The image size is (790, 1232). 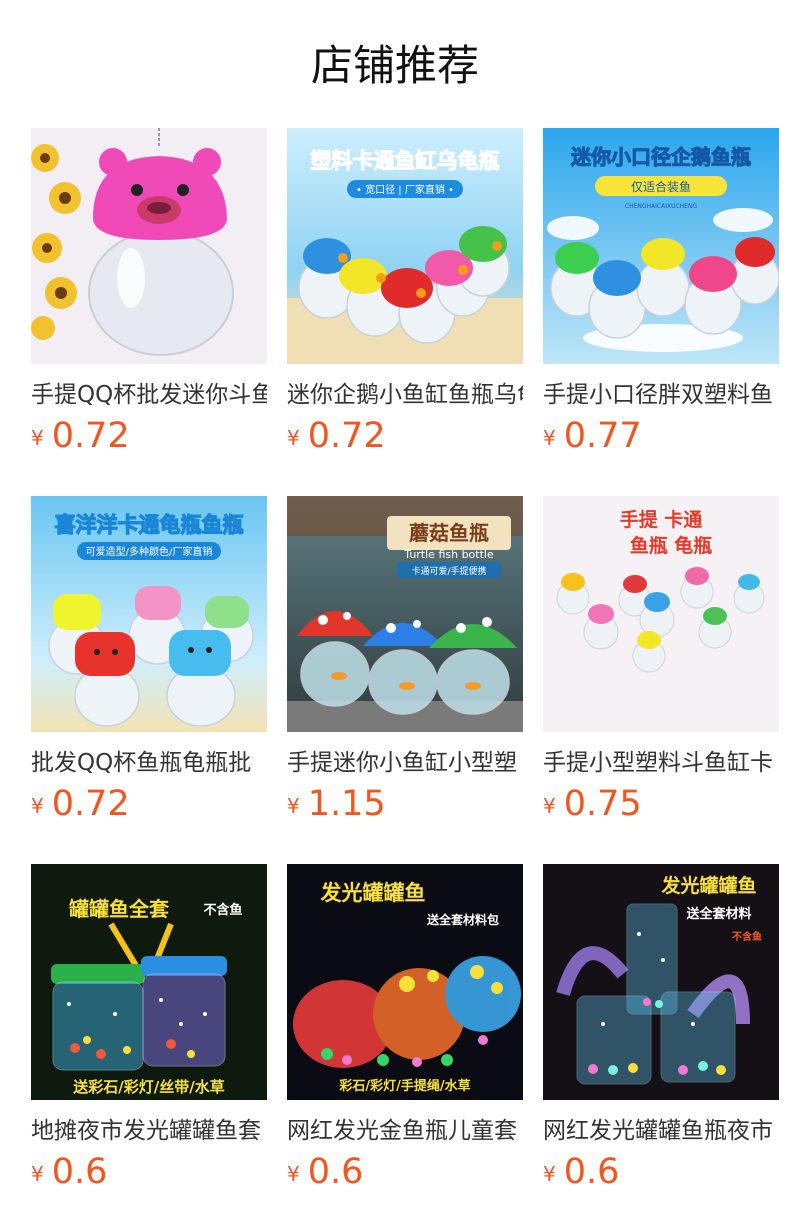 I want to click on pink-bear-jar-icon, so click(x=149, y=246).